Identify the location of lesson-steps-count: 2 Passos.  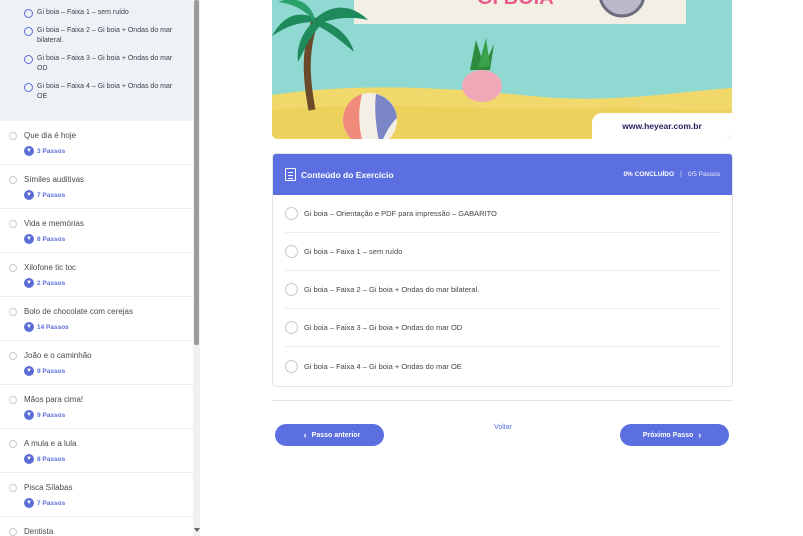
(51, 283).